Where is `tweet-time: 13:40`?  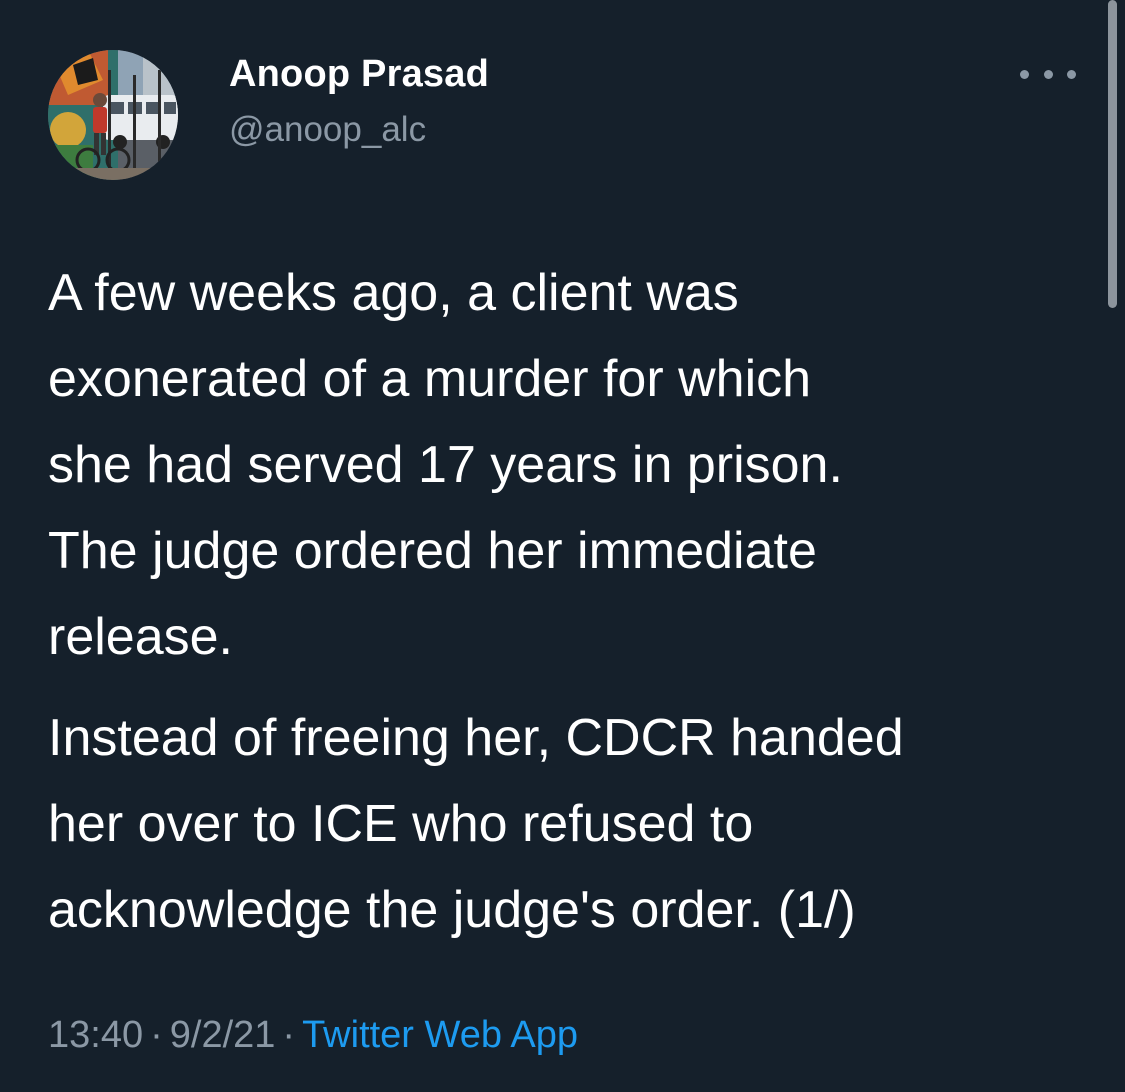
tweet-time: 13:40 is located at coordinates (95, 1035).